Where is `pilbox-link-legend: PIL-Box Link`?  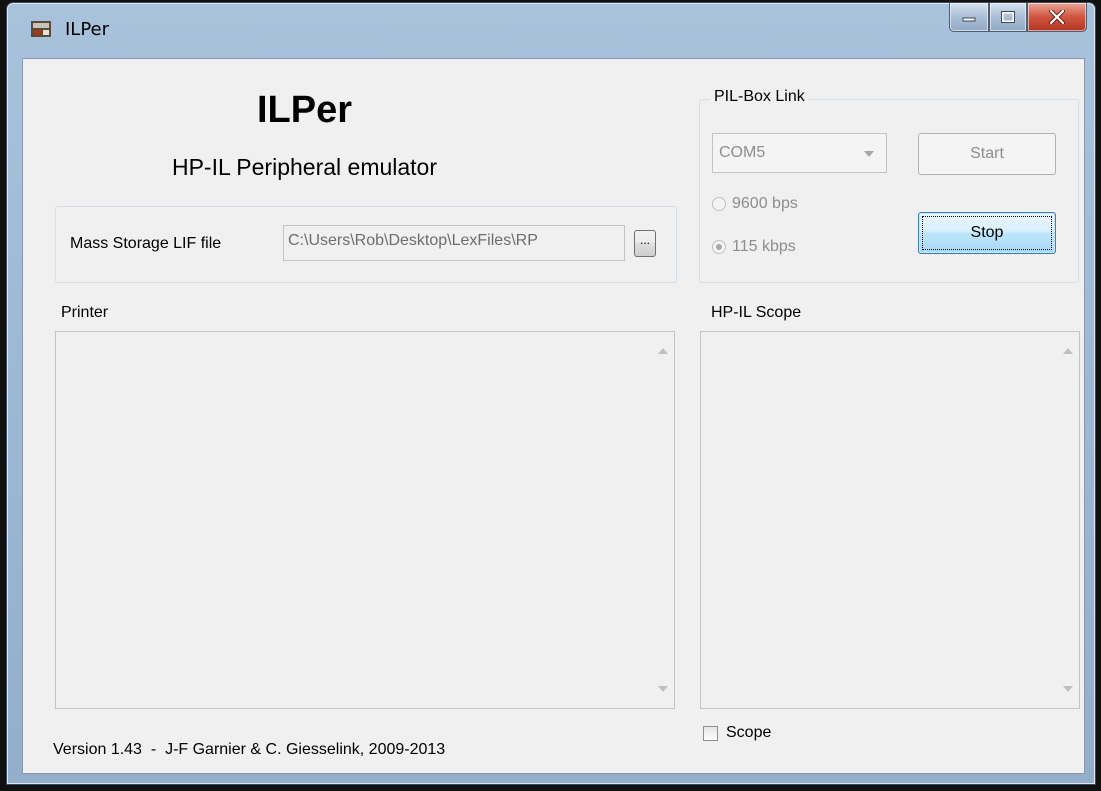
pilbox-link-legend: PIL-Box Link is located at coordinates (759, 97).